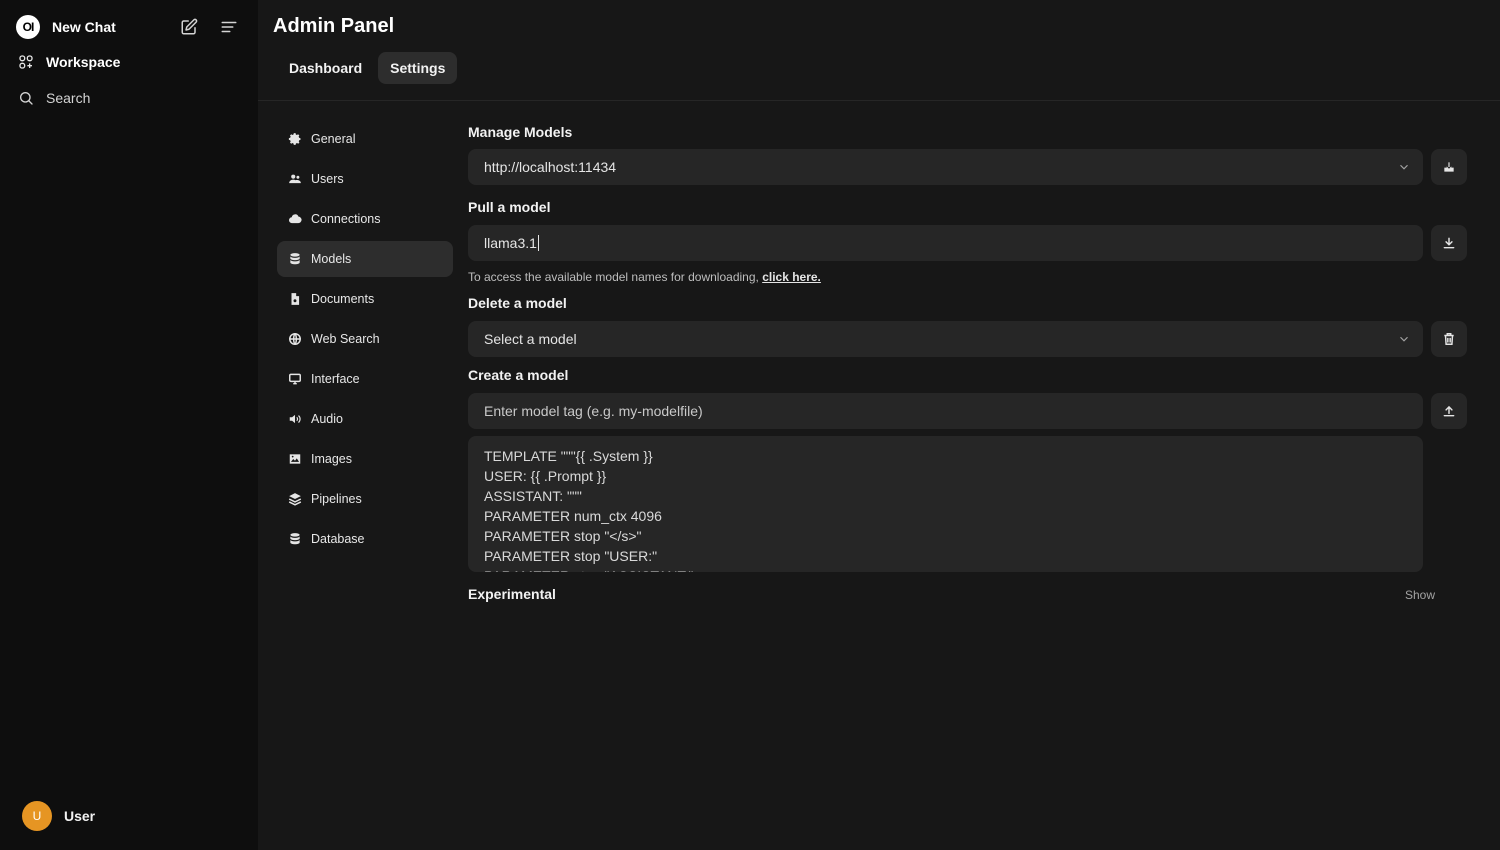 The height and width of the screenshot is (850, 1500). Describe the element at coordinates (327, 179) in the screenshot. I see `settings-nav-label: Users` at that location.